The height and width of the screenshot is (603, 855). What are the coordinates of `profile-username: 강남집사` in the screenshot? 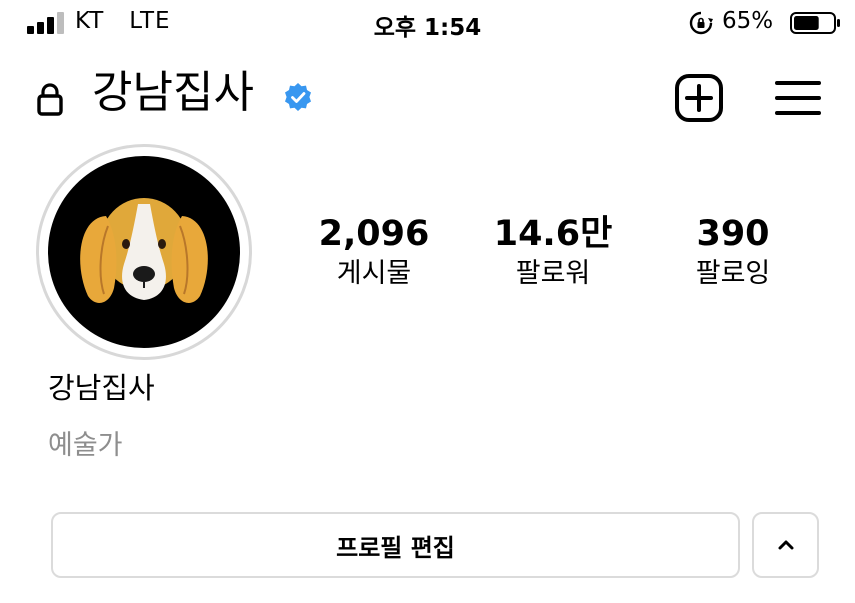 It's located at (173, 88).